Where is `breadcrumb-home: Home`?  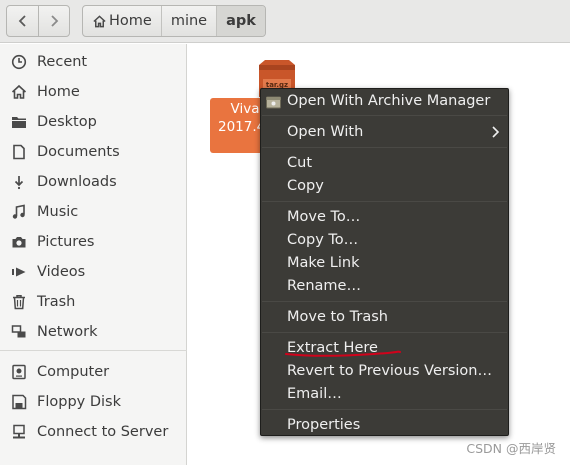 breadcrumb-home: Home is located at coordinates (122, 21).